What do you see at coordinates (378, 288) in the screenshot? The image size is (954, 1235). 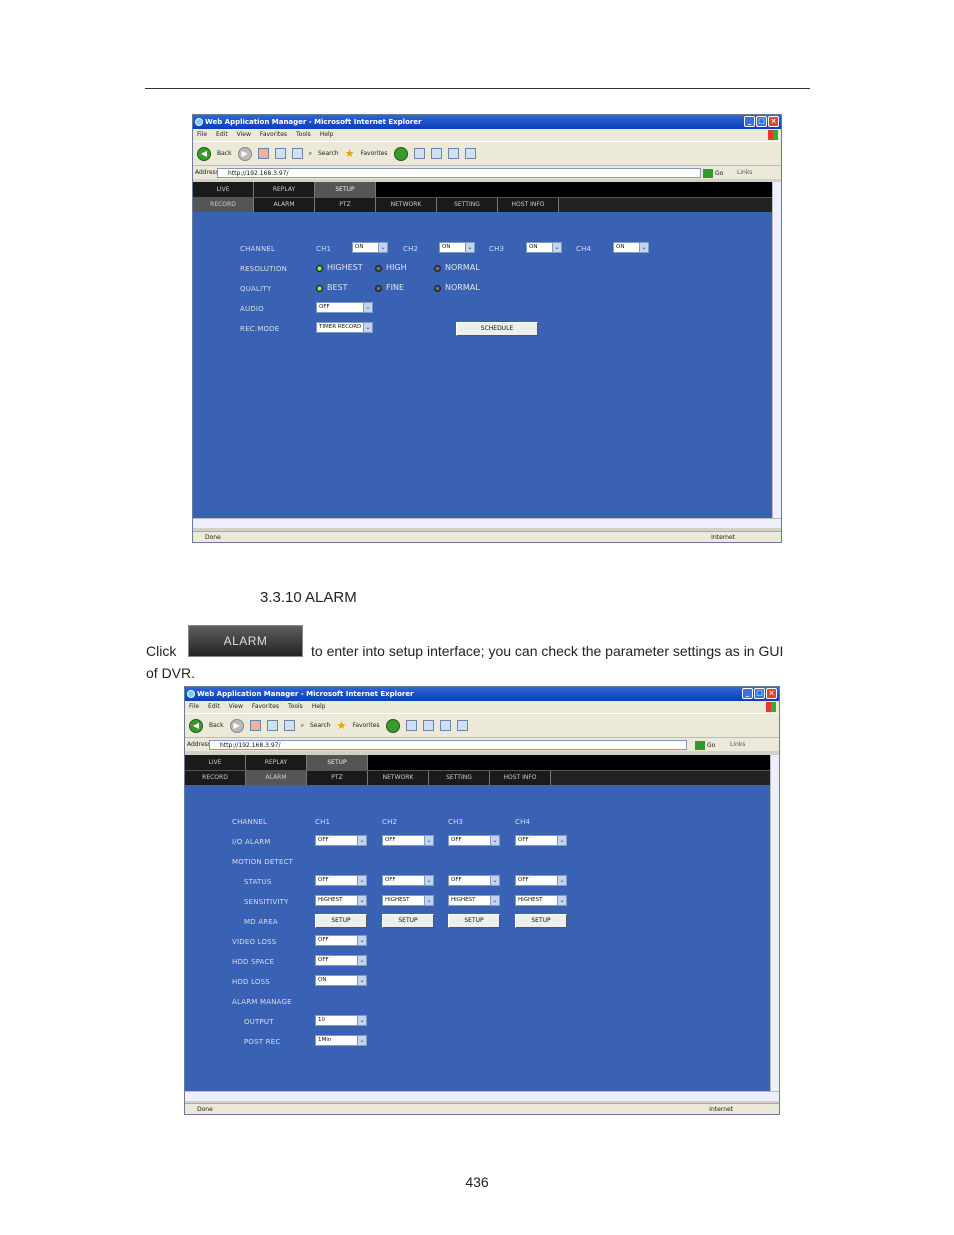 I see `quality-radio-fine` at bounding box center [378, 288].